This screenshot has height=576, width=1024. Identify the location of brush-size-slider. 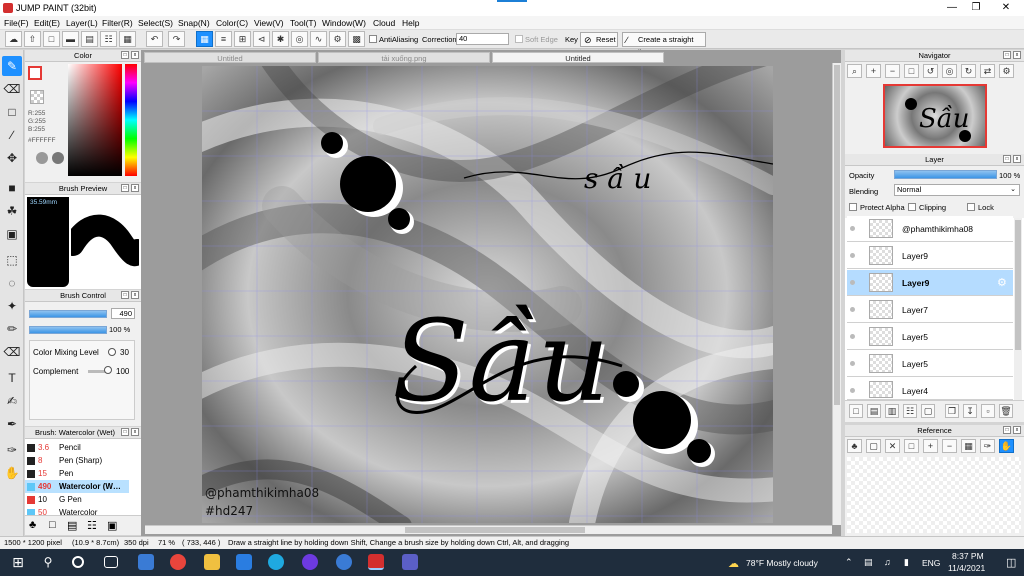
(68, 314).